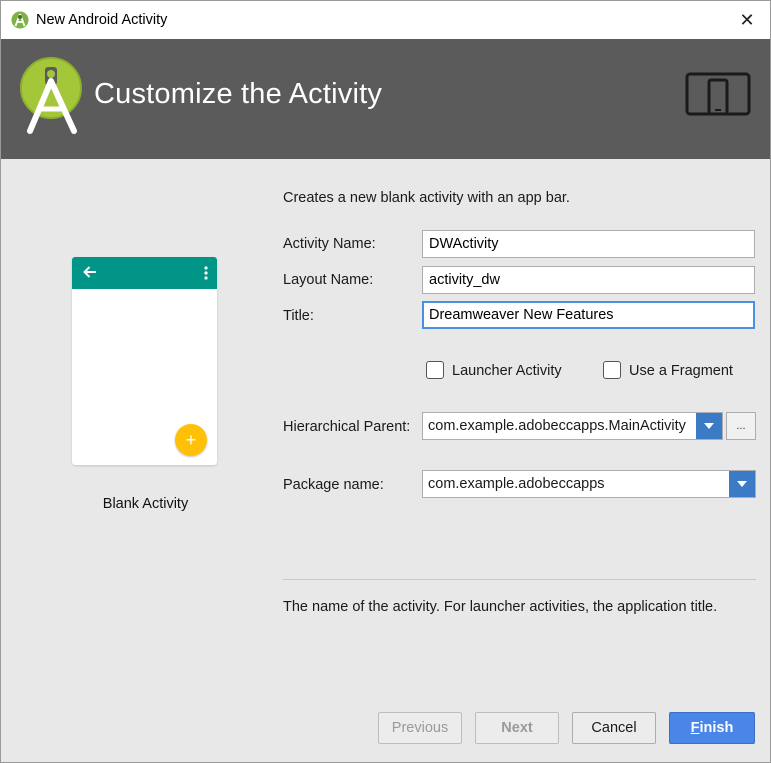 Image resolution: width=771 pixels, height=763 pixels. Describe the element at coordinates (716, 728) in the screenshot. I see `finish-label: inish` at that location.